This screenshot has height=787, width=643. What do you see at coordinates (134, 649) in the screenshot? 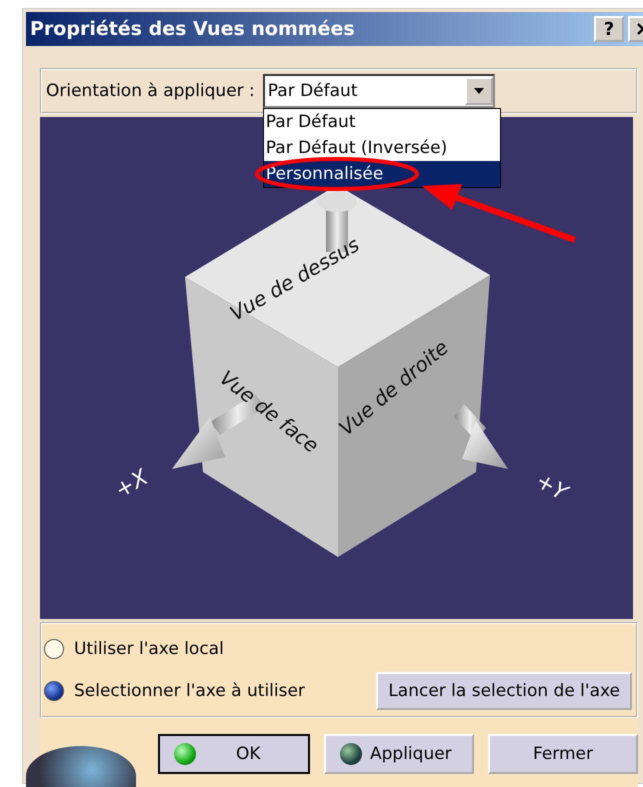
I see `radio-option: Utiliser l'axe local` at bounding box center [134, 649].